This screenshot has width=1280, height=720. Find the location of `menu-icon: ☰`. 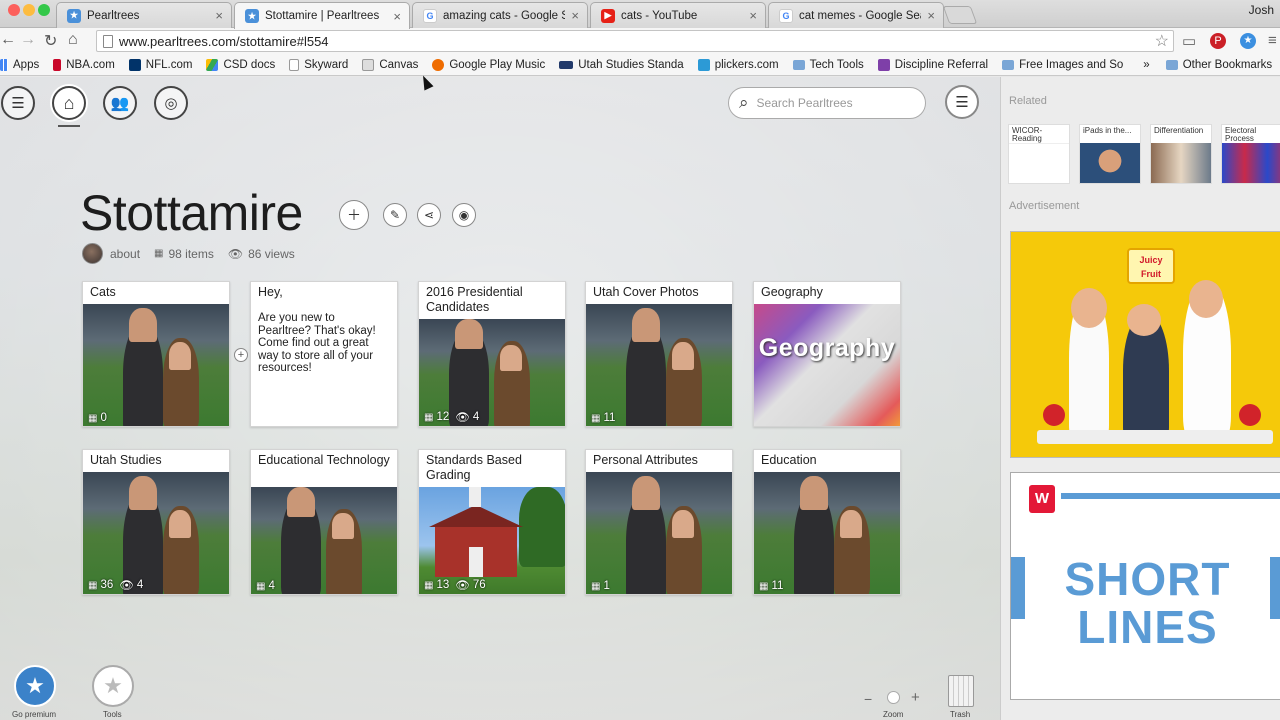

menu-icon: ☰ is located at coordinates (962, 102).